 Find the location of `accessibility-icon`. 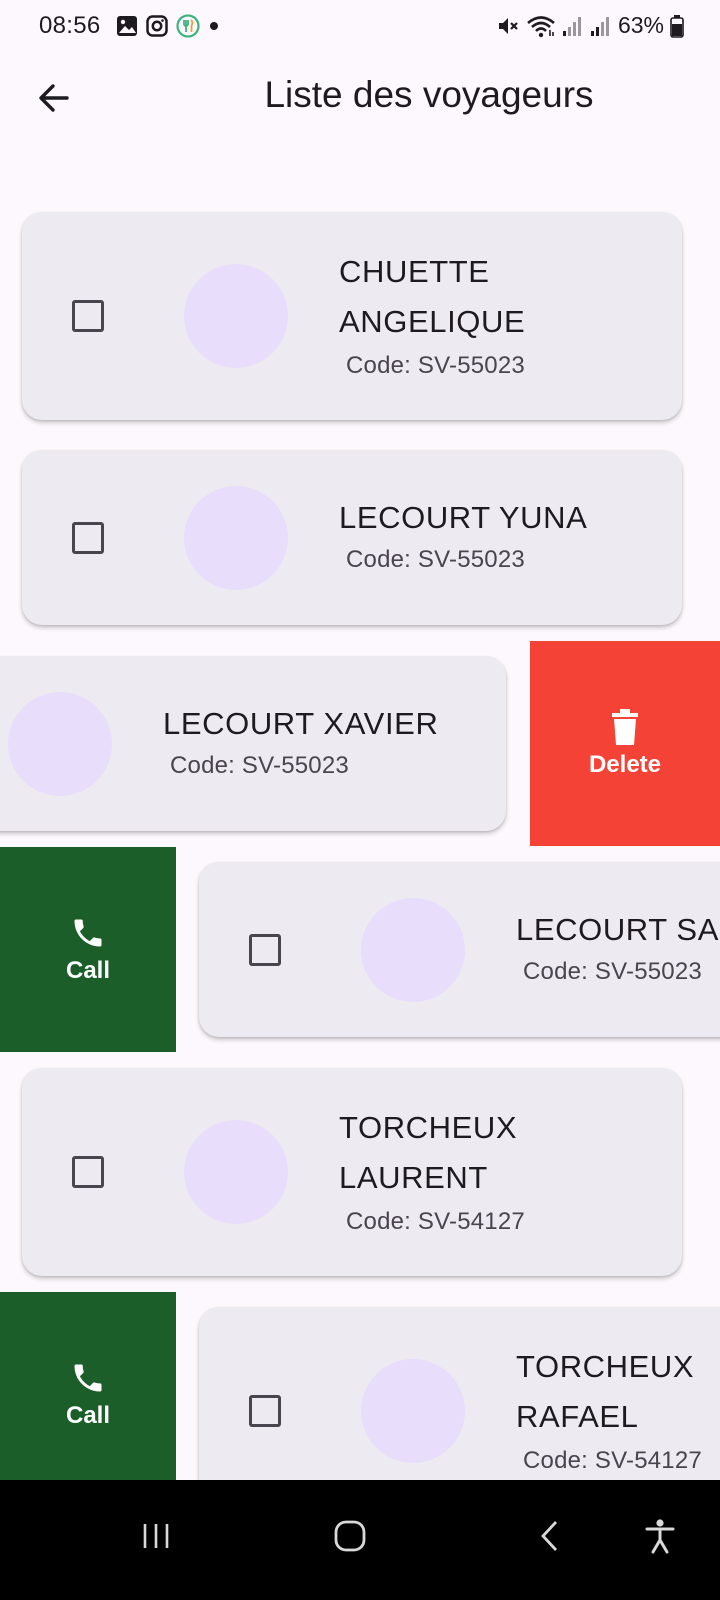

accessibility-icon is located at coordinates (660, 1536).